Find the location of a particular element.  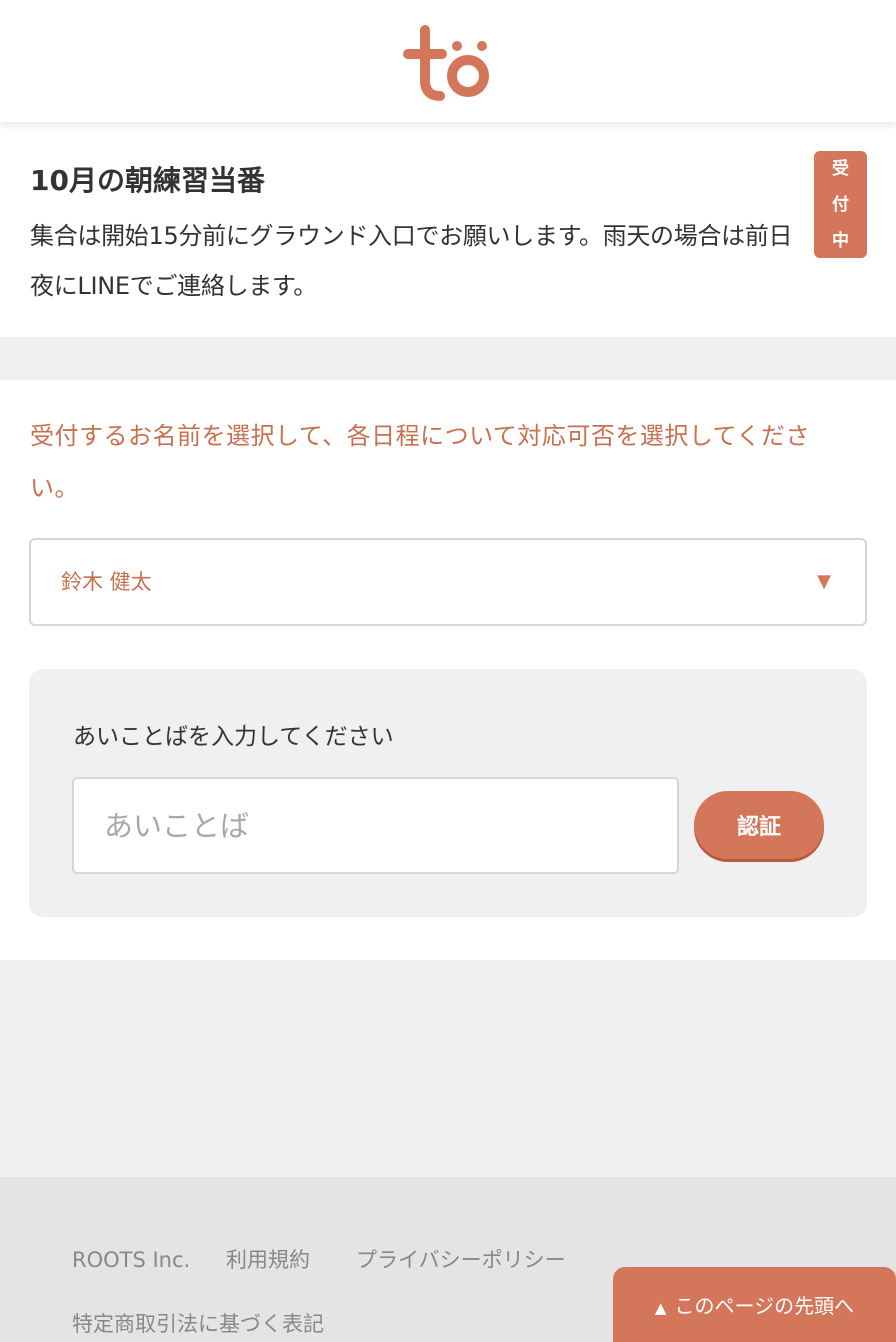

status-badge: 受 付 中 is located at coordinates (840, 204).